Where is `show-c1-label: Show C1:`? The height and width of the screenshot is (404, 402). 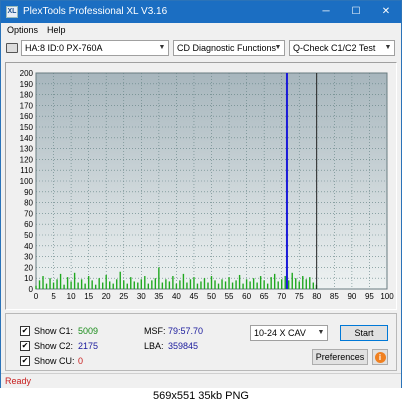
show-c1-label: Show C1: is located at coordinates (54, 331).